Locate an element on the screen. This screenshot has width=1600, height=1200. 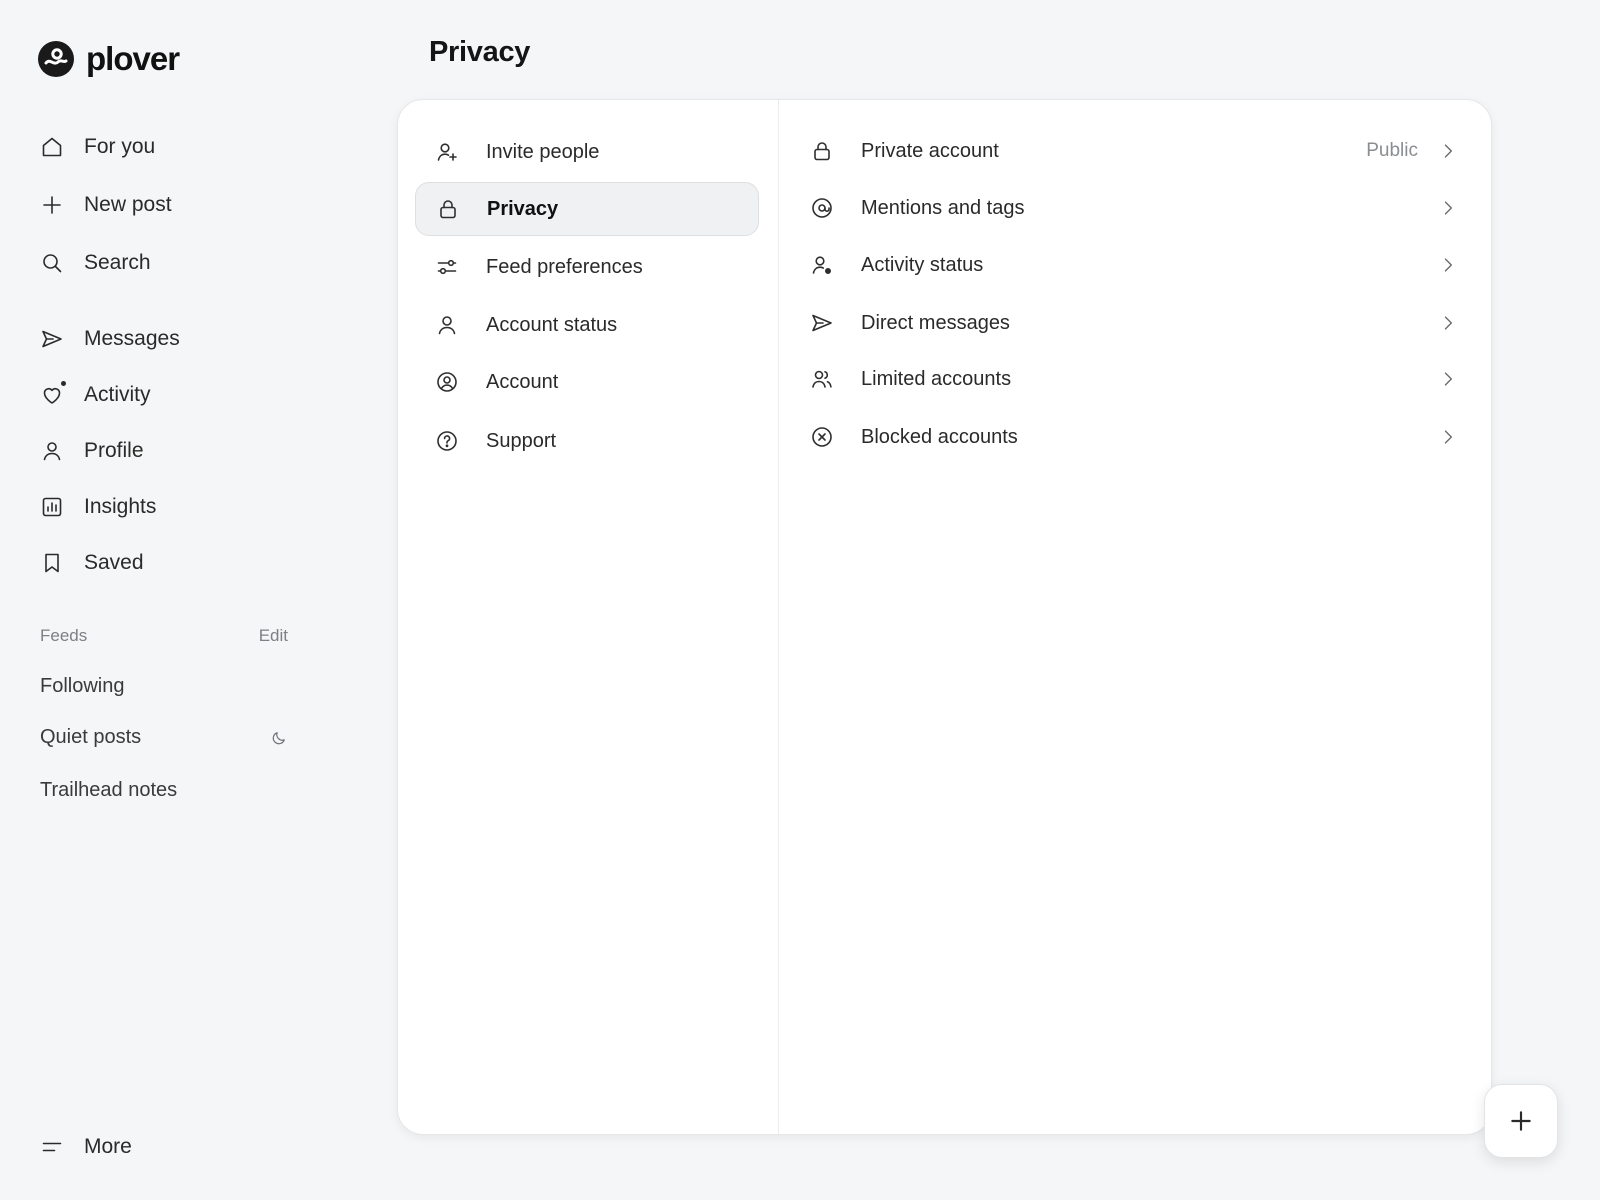
notification-dot is located at coordinates (63, 383).